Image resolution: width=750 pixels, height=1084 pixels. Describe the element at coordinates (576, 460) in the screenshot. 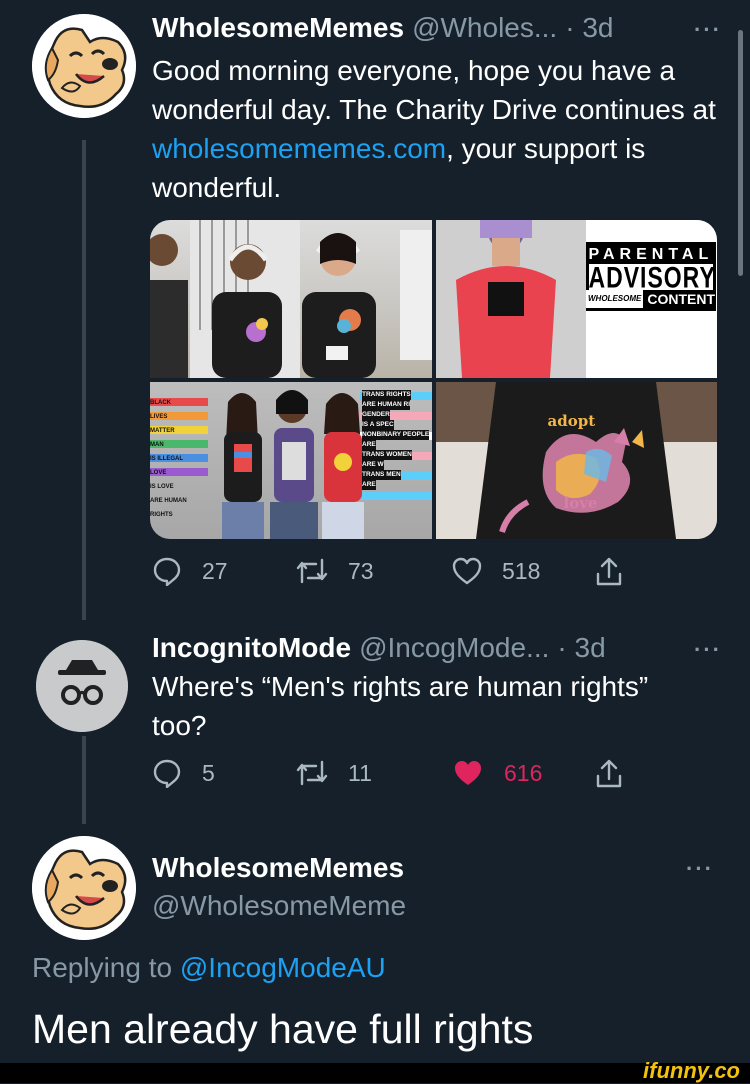

I see `media-image-4: adopt love` at that location.